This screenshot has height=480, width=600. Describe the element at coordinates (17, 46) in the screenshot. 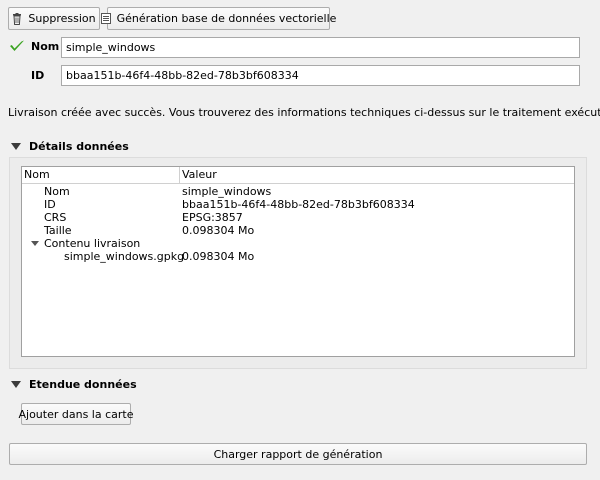

I see `checkmark-icon` at that location.